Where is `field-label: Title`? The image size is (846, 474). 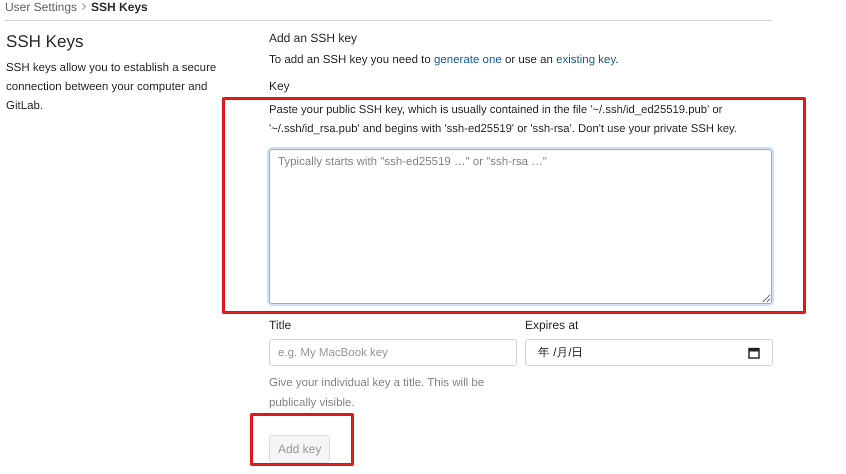 field-label: Title is located at coordinates (280, 325).